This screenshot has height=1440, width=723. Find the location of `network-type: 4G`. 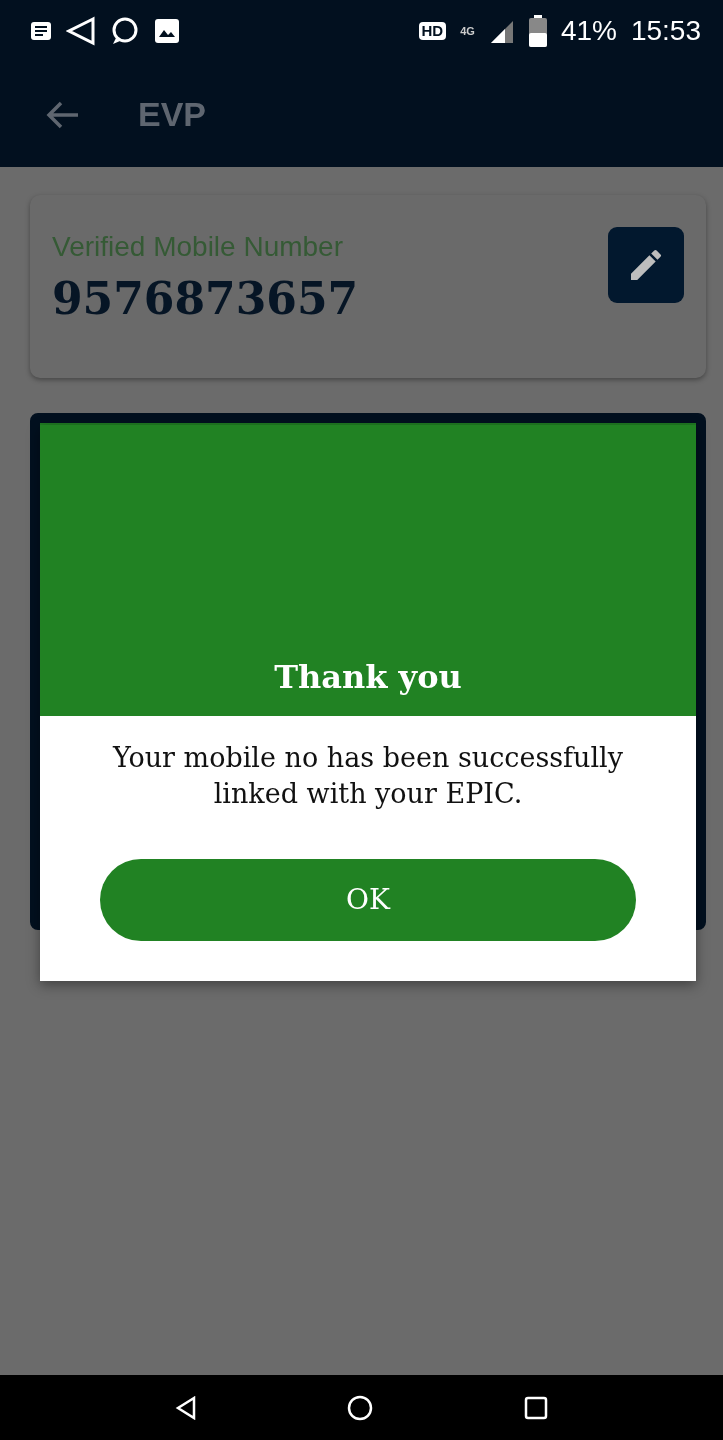

network-type: 4G is located at coordinates (467, 31).